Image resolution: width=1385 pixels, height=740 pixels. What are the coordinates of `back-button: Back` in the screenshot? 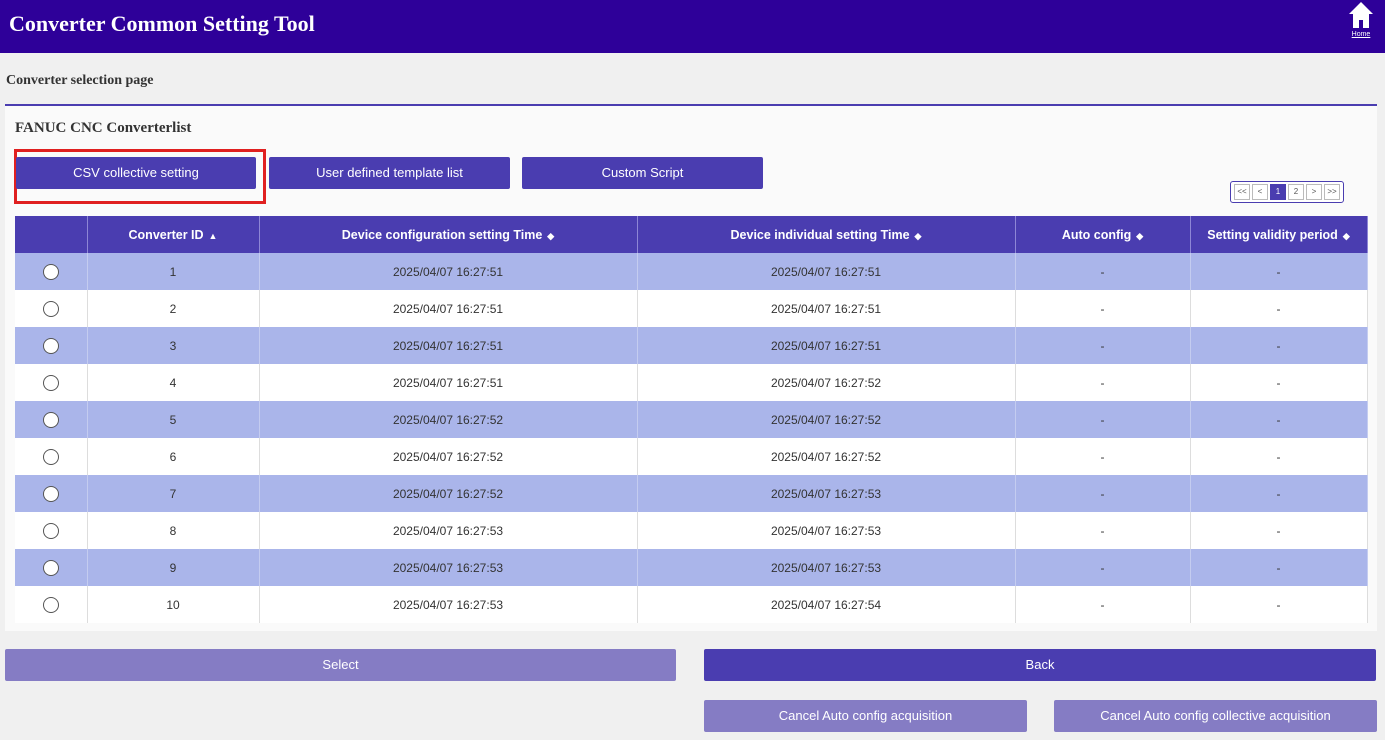 It's located at (1040, 665).